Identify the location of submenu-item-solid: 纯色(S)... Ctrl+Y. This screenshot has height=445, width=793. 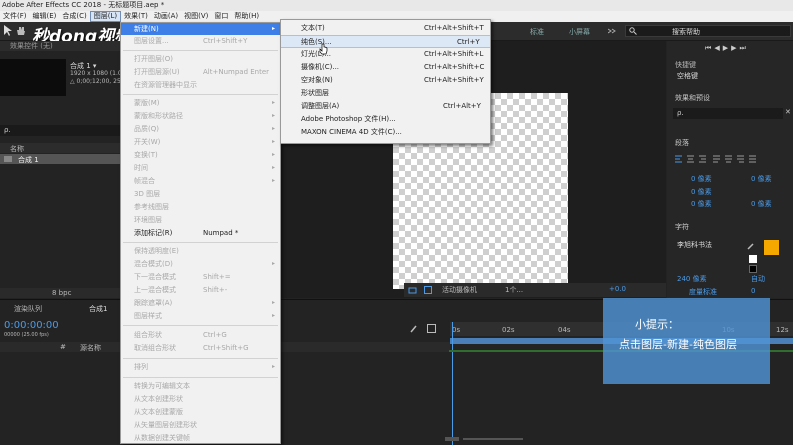
(385, 41).